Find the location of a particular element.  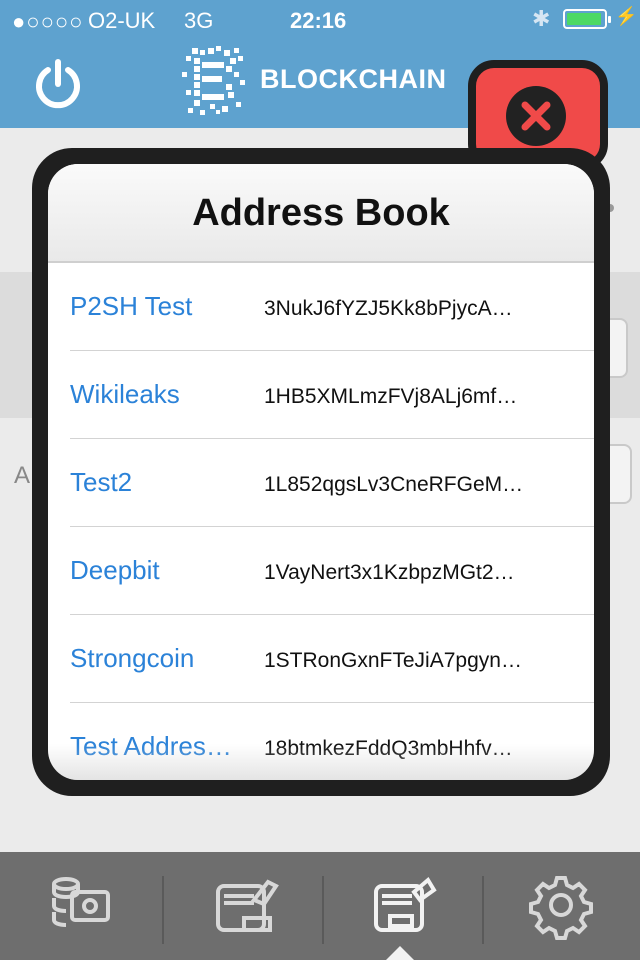

modal-header: Address Book is located at coordinates (321, 213).